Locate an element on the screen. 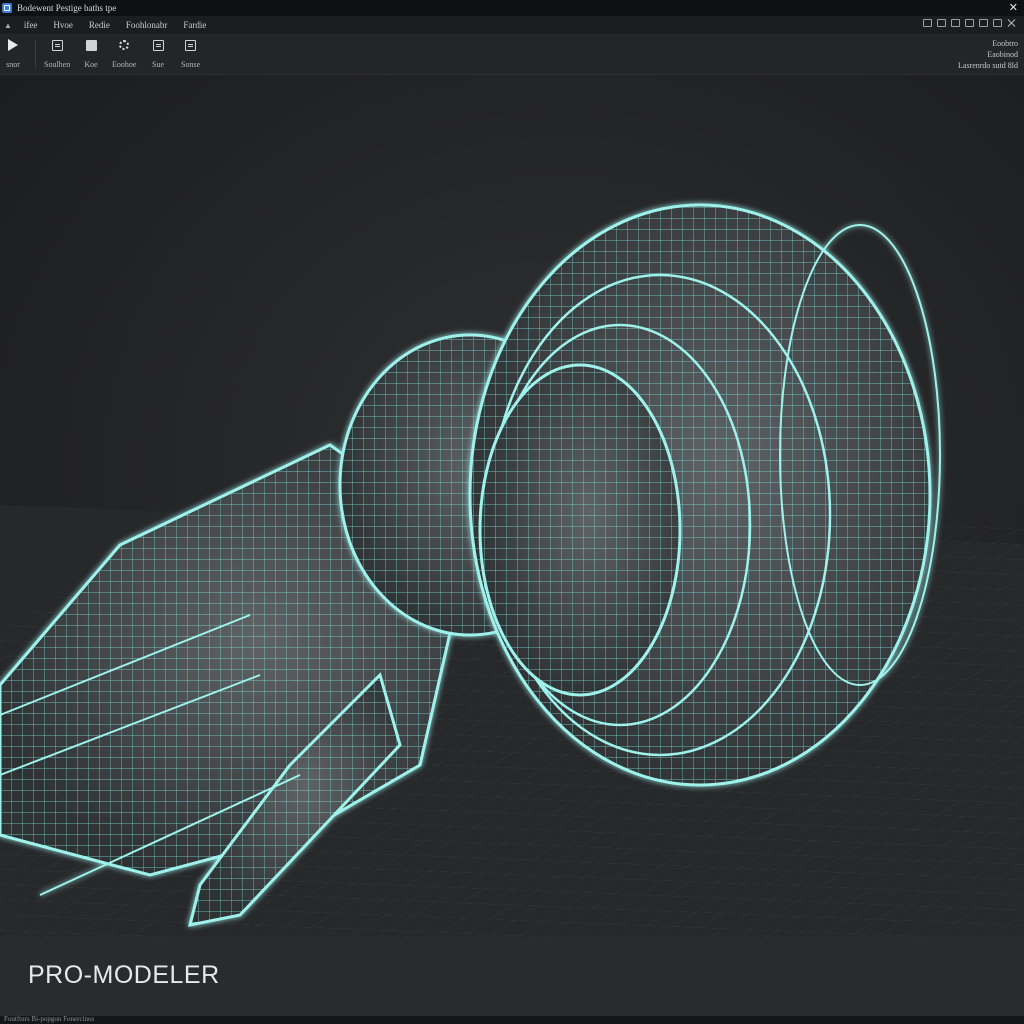 The height and width of the screenshot is (1024, 1024). toolbar-info: Eoobtro Eaobinod Lasrenrdo sutd 8ld is located at coordinates (988, 54).